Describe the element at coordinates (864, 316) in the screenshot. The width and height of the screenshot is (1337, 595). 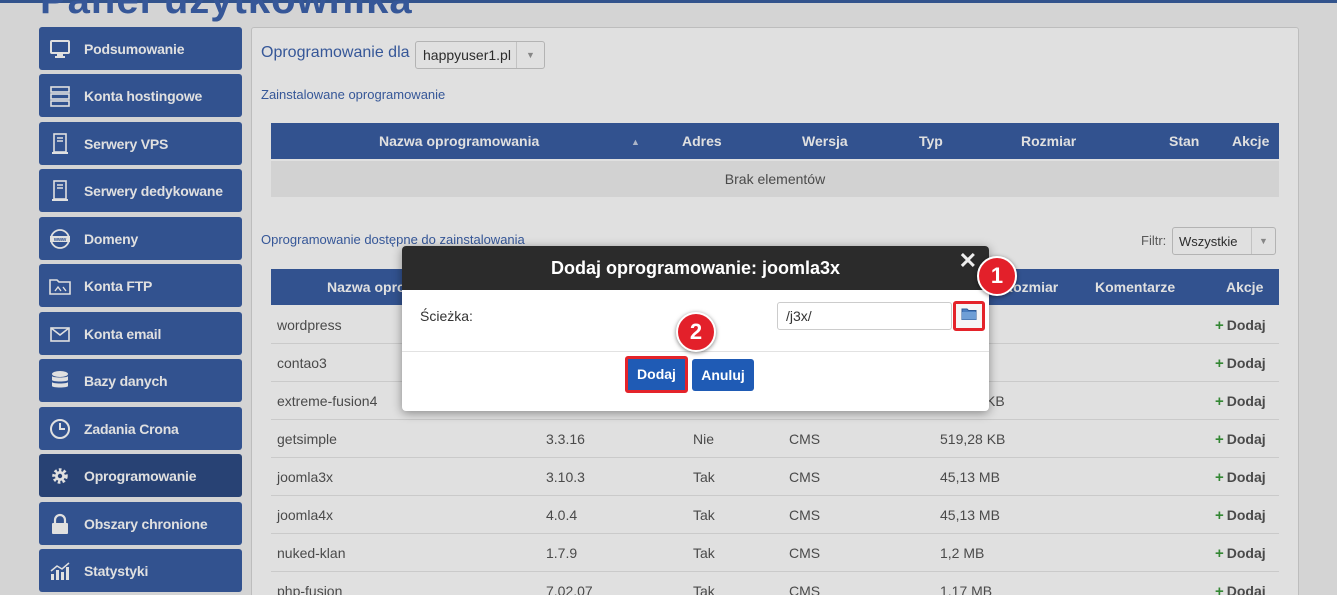
I see `path-input: /j3x/` at that location.